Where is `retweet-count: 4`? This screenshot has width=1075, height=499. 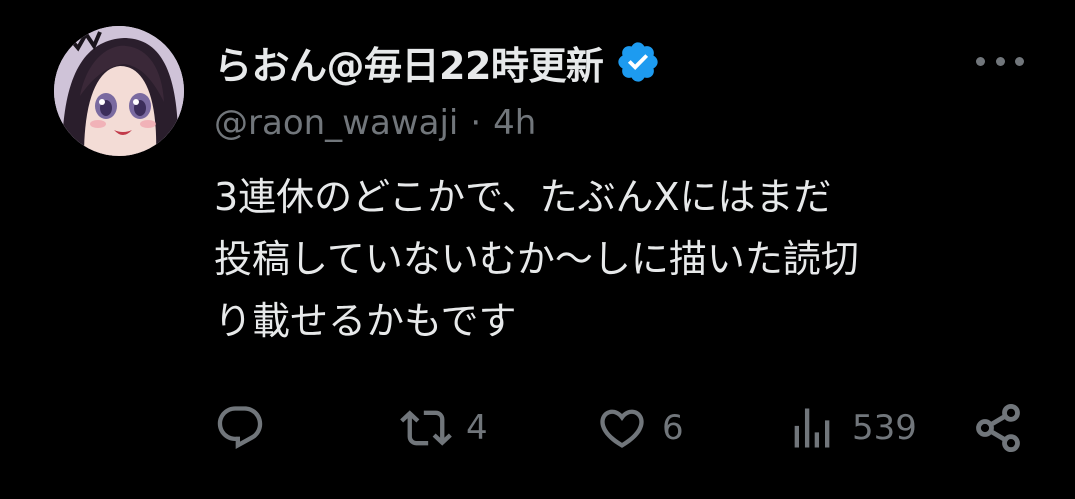
retweet-count: 4 is located at coordinates (477, 428).